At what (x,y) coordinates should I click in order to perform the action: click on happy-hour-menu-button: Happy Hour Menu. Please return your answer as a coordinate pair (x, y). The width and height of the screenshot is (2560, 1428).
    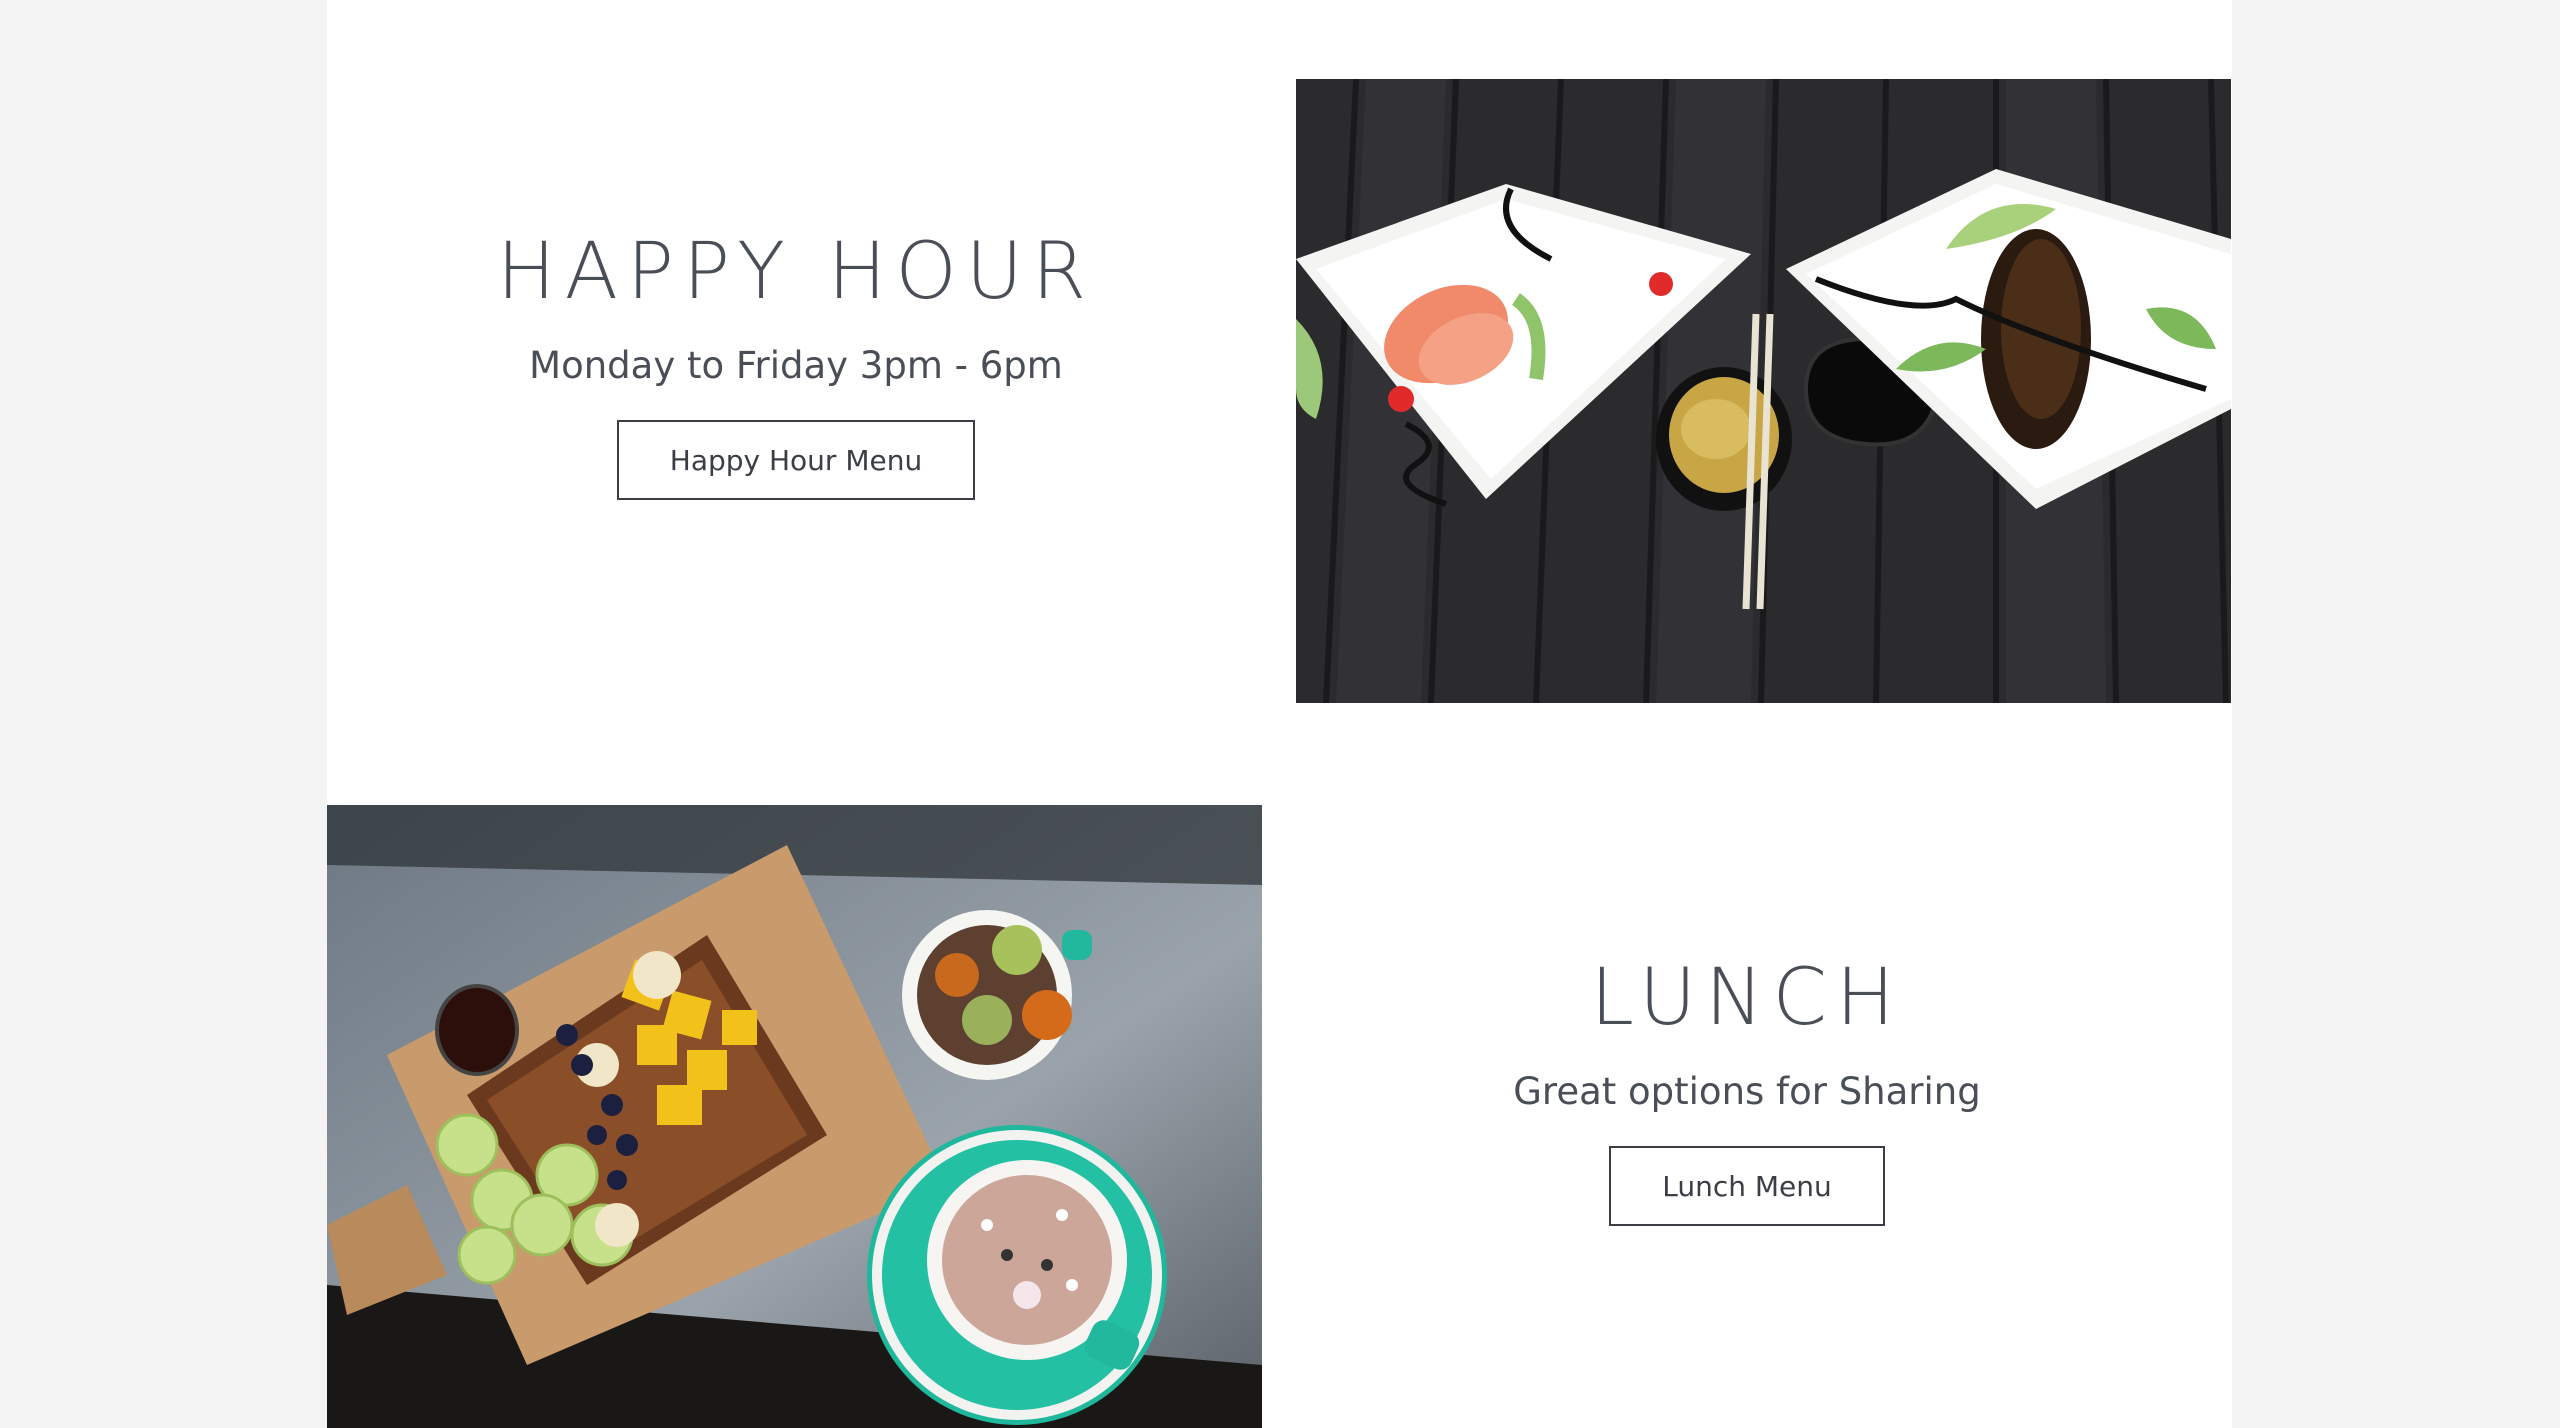
    Looking at the image, I should click on (796, 460).